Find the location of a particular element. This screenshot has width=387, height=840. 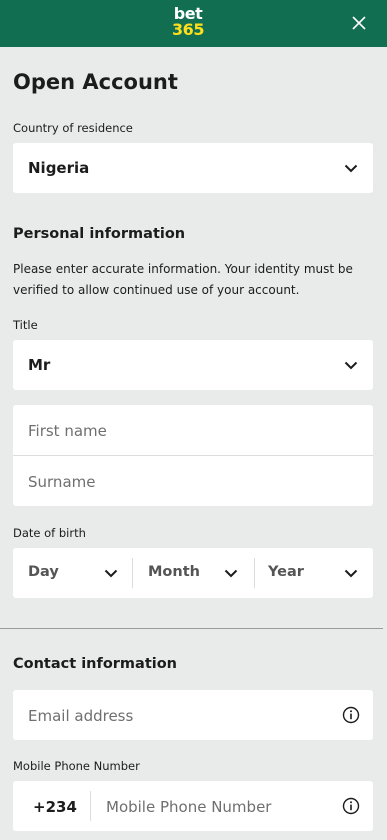

surname-placeholder: Surname is located at coordinates (62, 482).